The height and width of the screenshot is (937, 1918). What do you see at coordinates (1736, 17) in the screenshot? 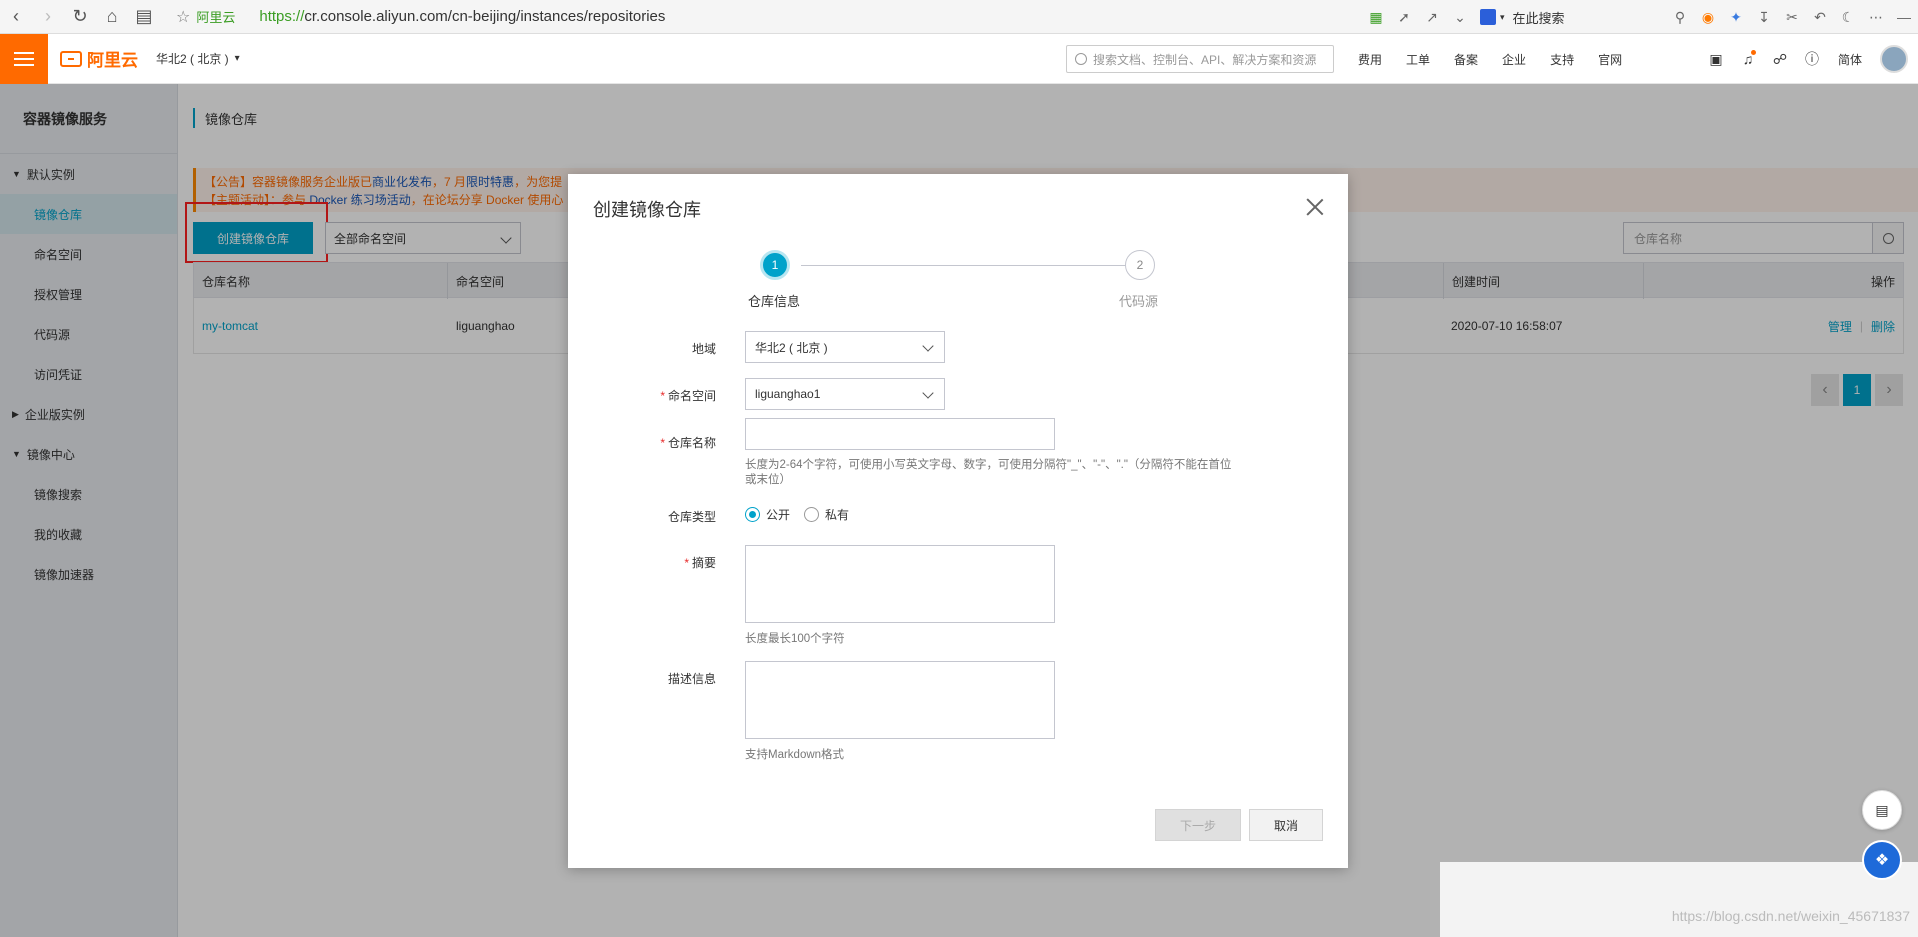
I see `extension-icon: ✦` at bounding box center [1736, 17].